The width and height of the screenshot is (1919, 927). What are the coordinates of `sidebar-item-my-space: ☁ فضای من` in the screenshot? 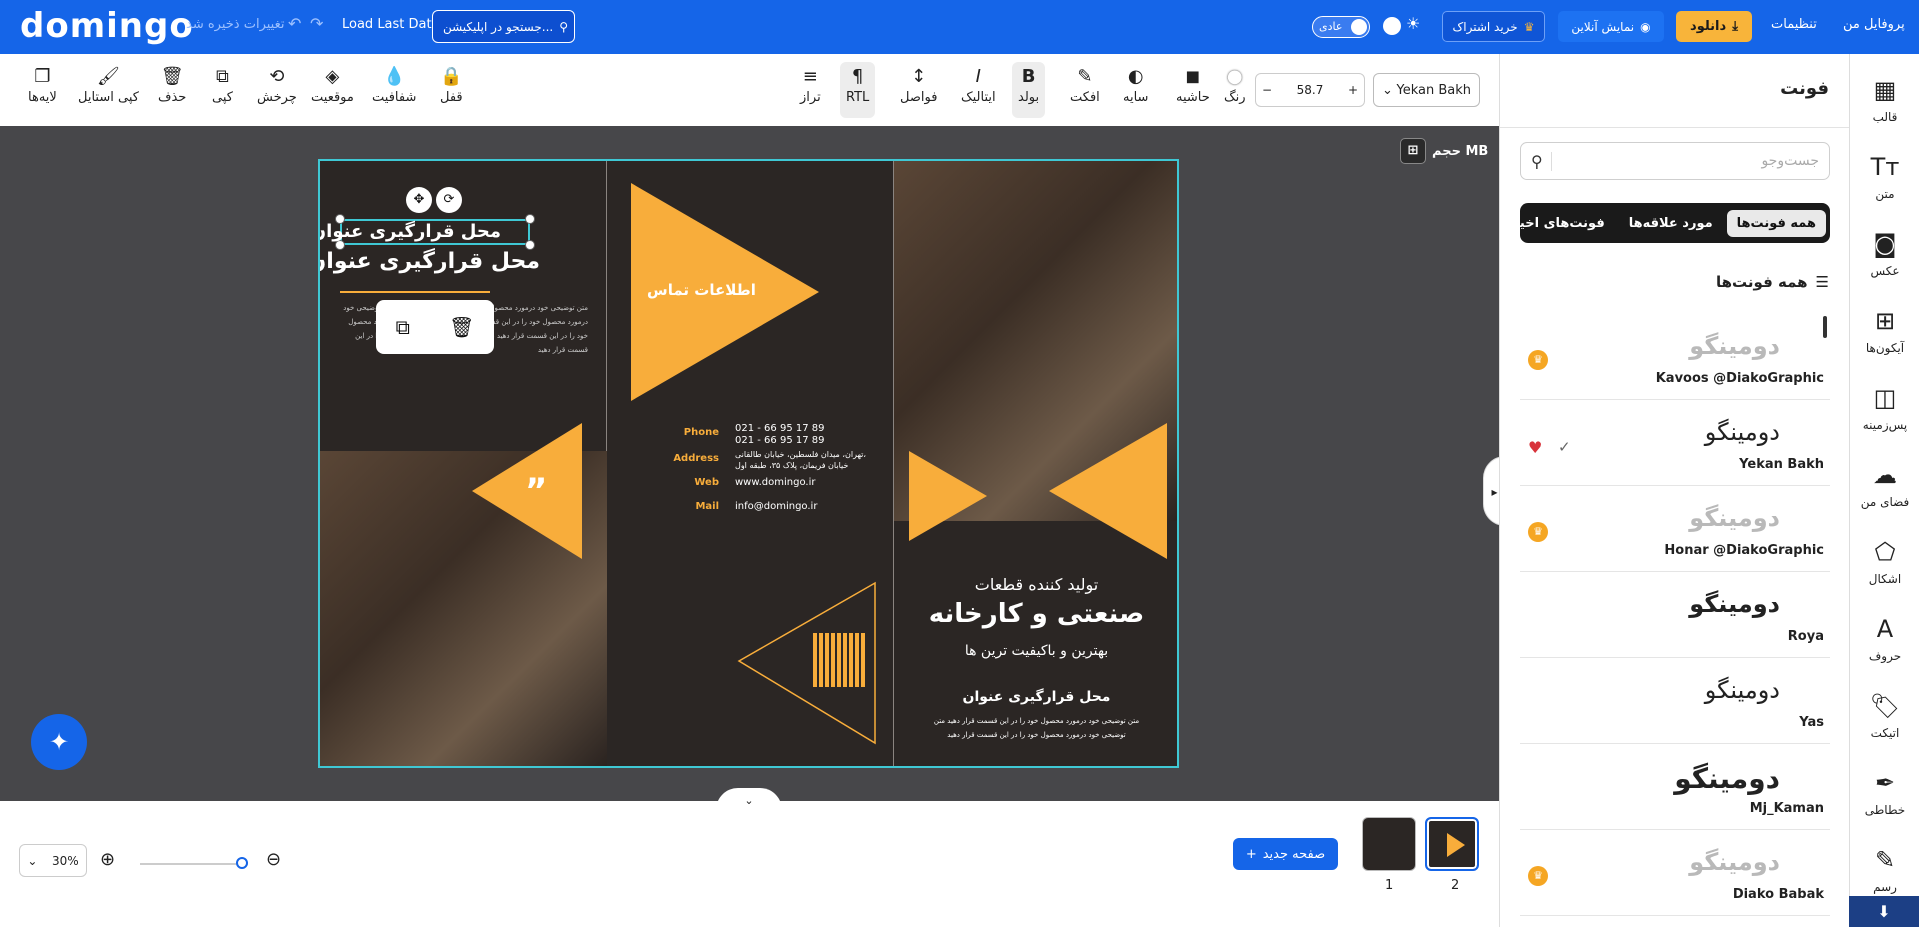 It's located at (1884, 486).